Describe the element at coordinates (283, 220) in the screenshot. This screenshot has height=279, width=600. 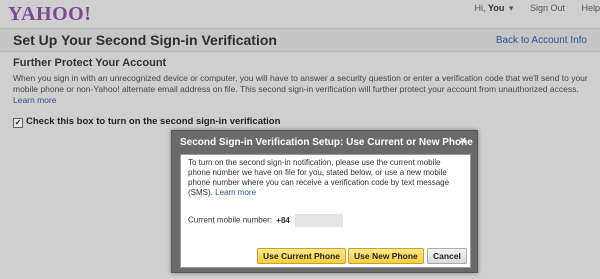
I see `country-code: +84` at that location.